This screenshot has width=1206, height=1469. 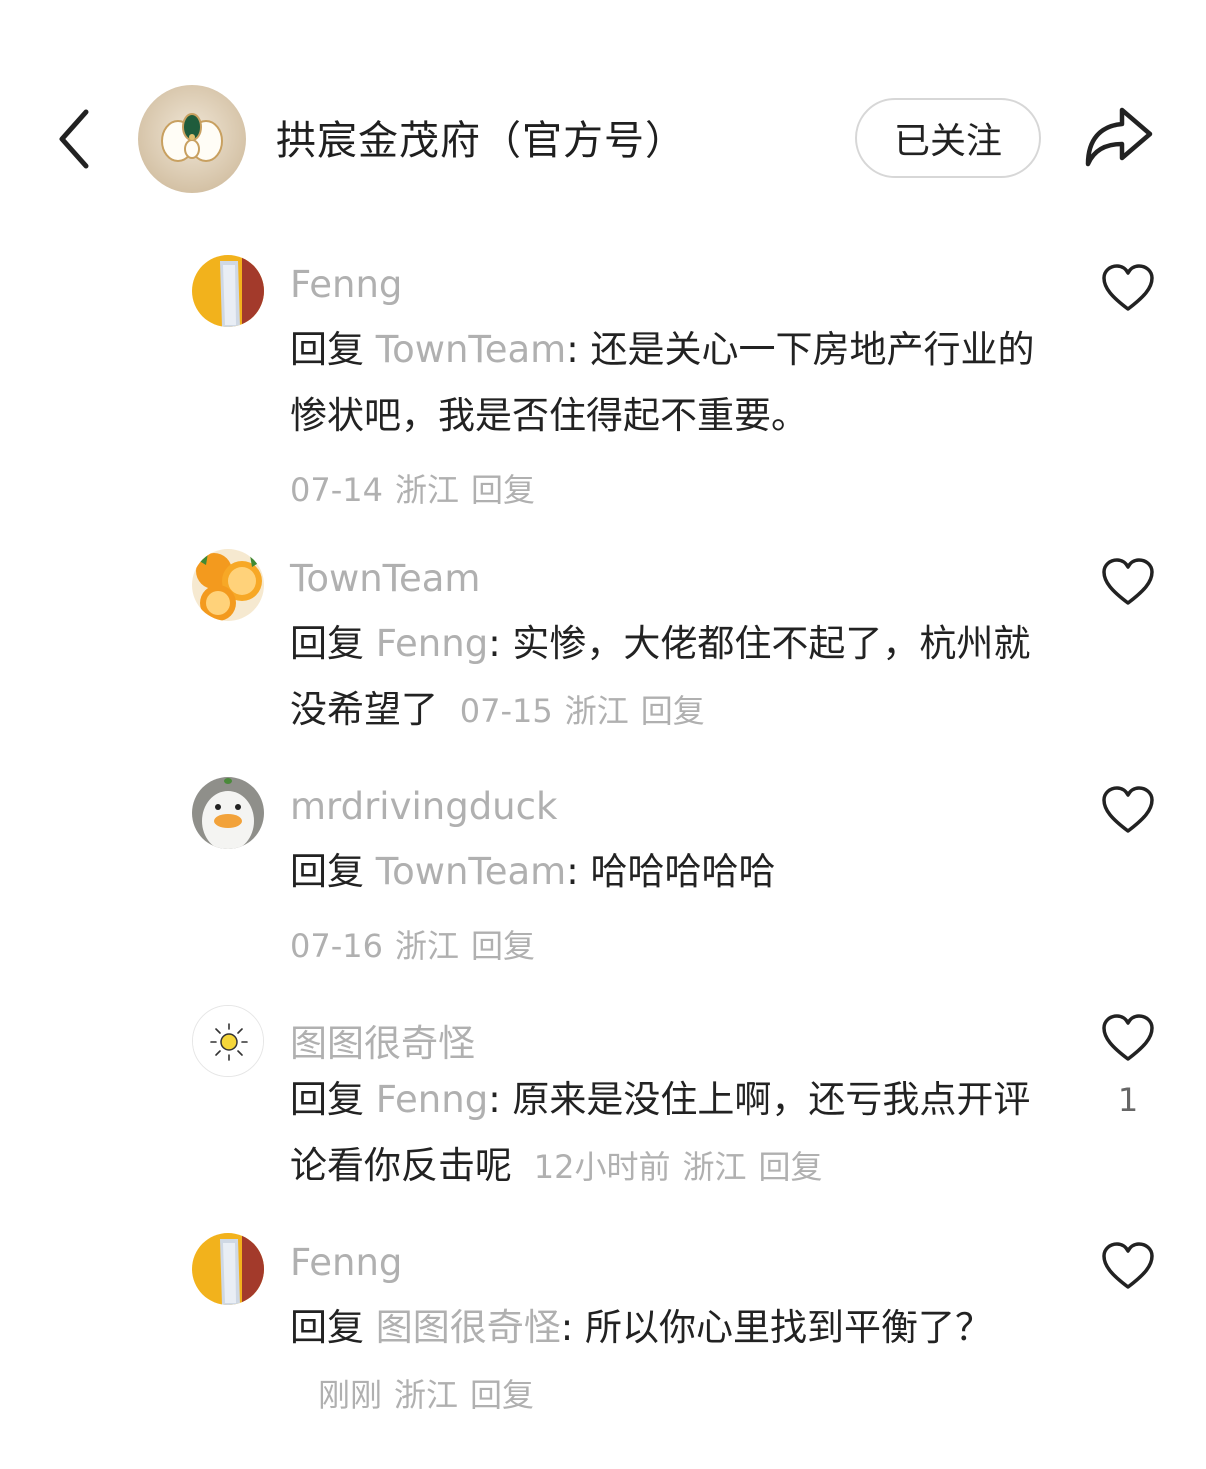 What do you see at coordinates (662, 677) in the screenshot?
I see `comment-text: 回复 Fenng: 实惨，大佬都住不起了，杭州就没希望了 07-15 浙江 回复` at bounding box center [662, 677].